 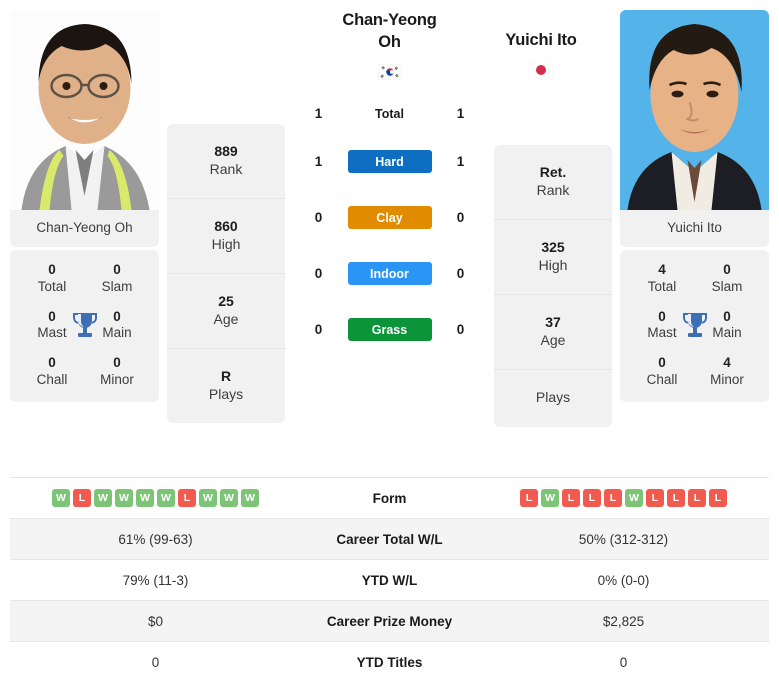 I want to click on h2h-row-grass: 0 Grass 0, so click(x=389, y=330).